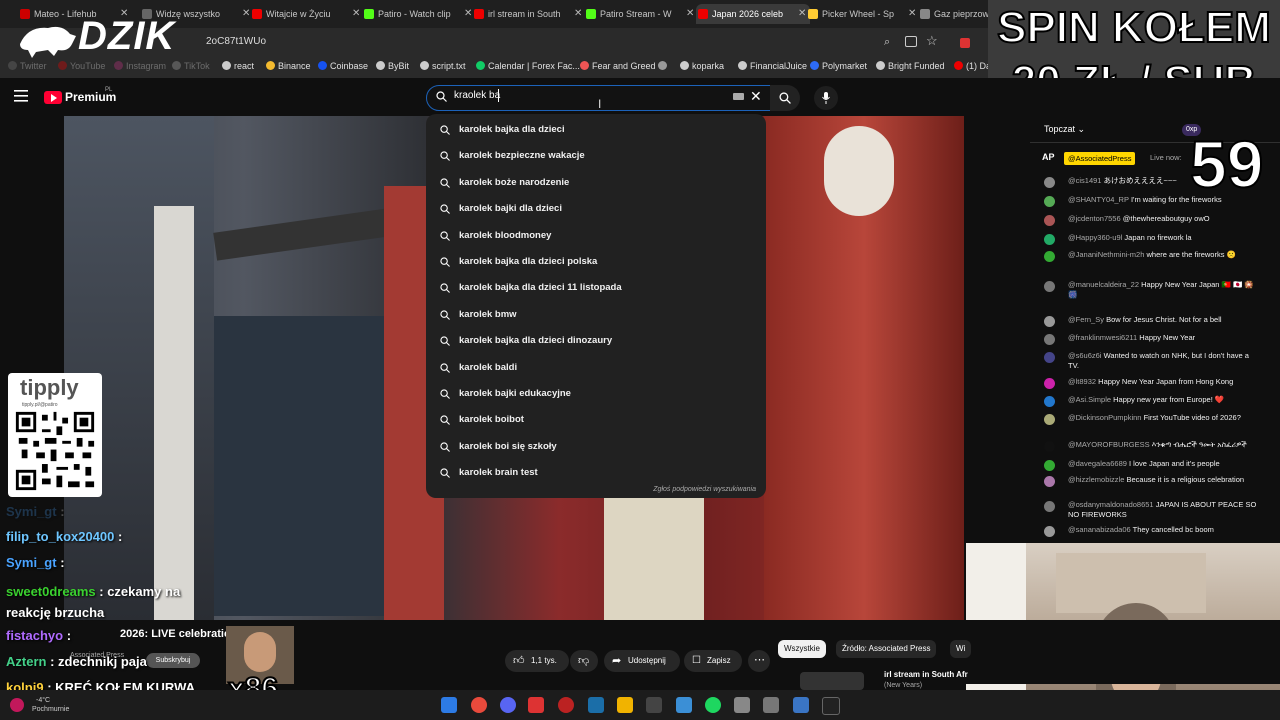 The image size is (1280, 720). Describe the element at coordinates (756, 96) in the screenshot. I see `clear-search-icon: ✕` at that location.